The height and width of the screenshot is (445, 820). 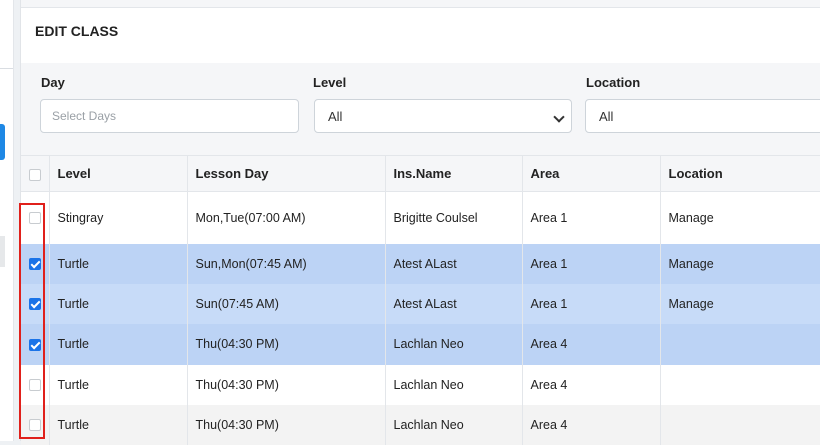 What do you see at coordinates (118, 217) in the screenshot?
I see `cell-level: Stingray` at bounding box center [118, 217].